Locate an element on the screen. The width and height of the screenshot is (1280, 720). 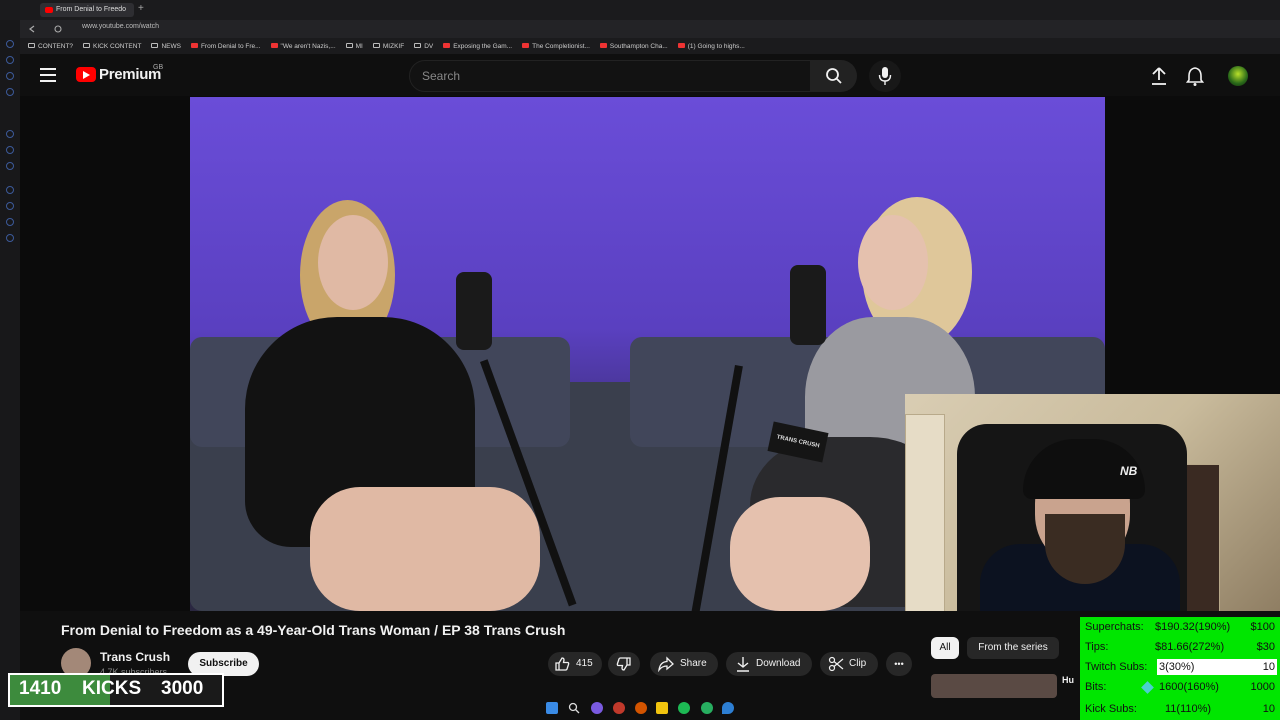
bookmark-2: NEWS is located at coordinates (166, 46).